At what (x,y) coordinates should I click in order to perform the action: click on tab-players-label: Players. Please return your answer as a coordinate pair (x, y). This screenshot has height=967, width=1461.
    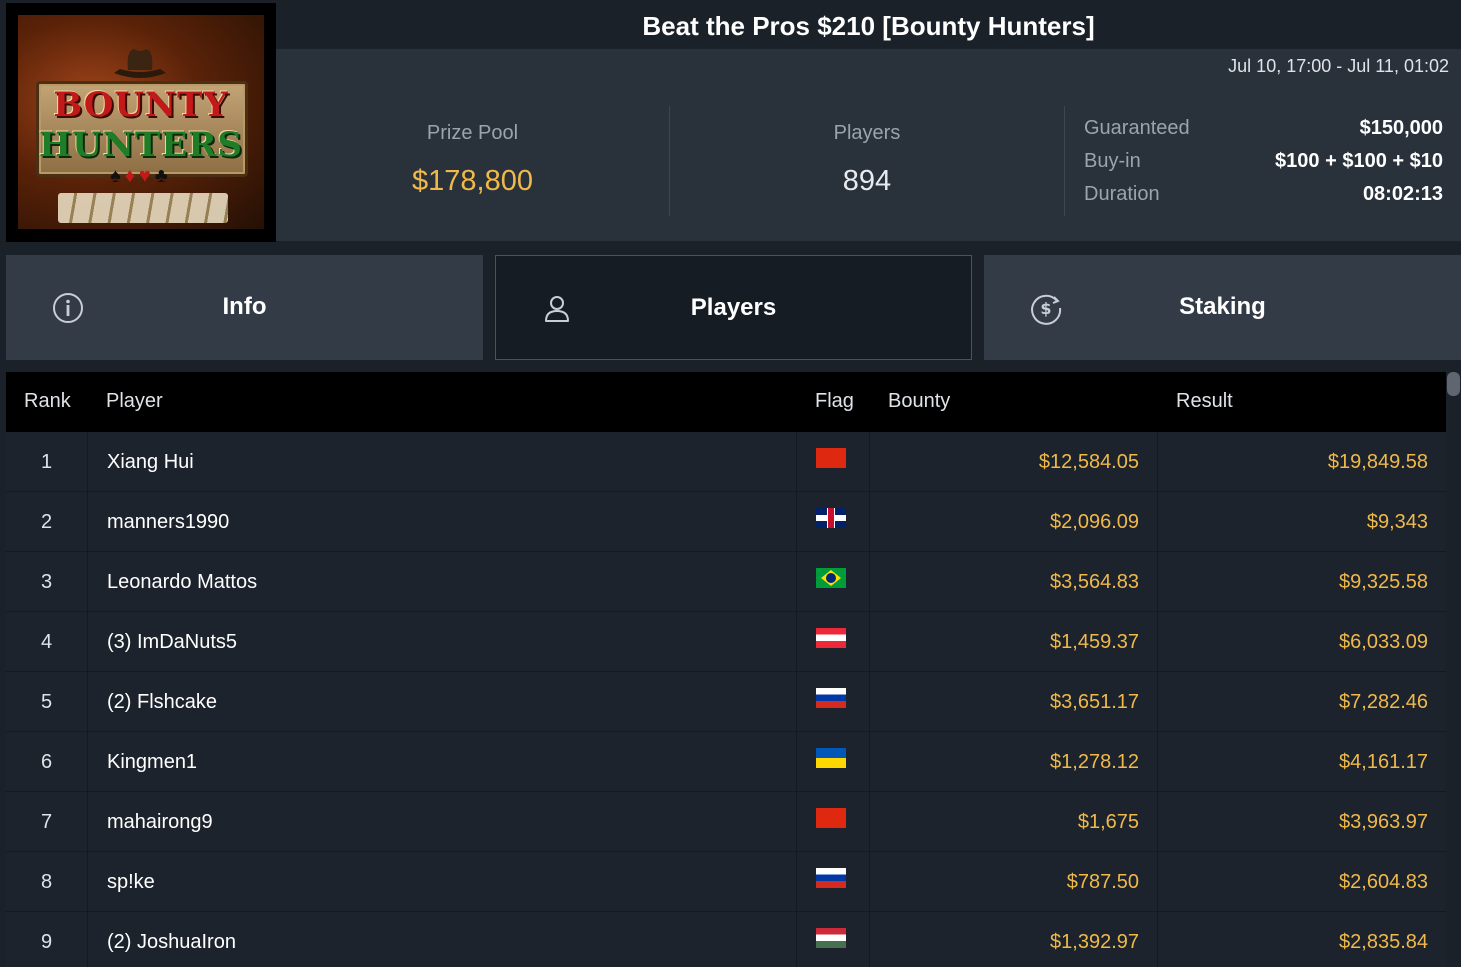
    Looking at the image, I should click on (733, 307).